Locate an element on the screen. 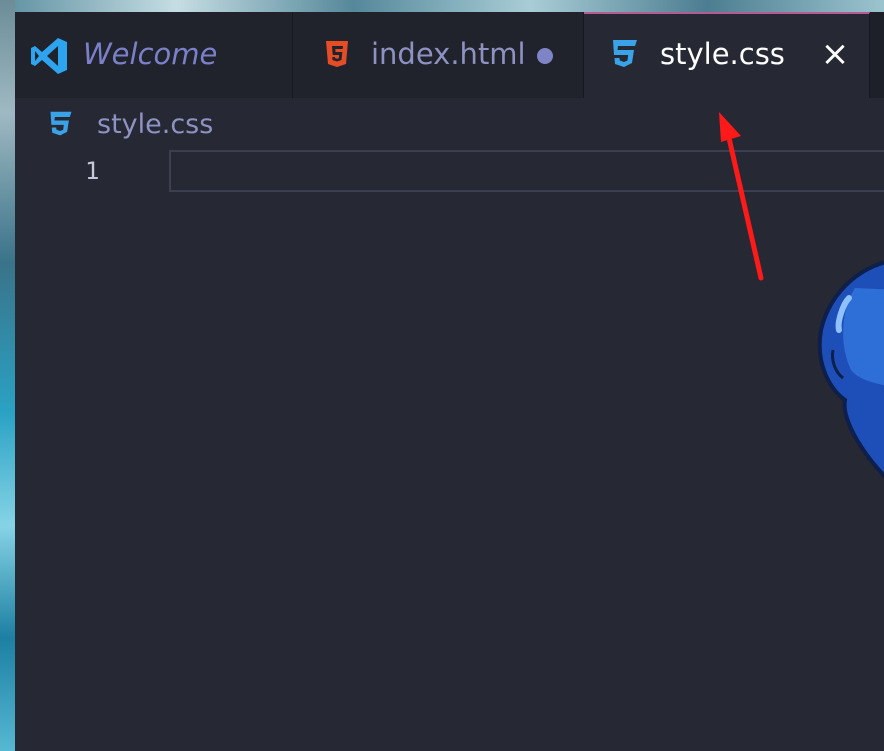 The height and width of the screenshot is (751, 884). tab-style-css: style.css × is located at coordinates (727, 55).